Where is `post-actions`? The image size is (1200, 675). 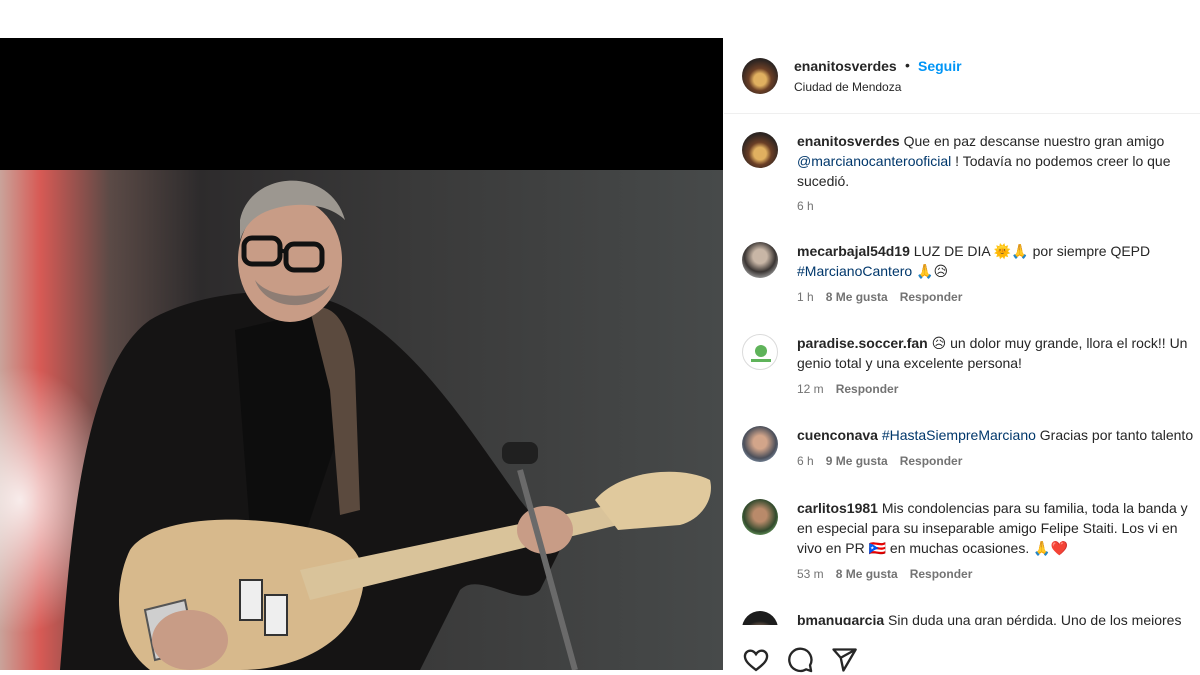
post-actions is located at coordinates (962, 656).